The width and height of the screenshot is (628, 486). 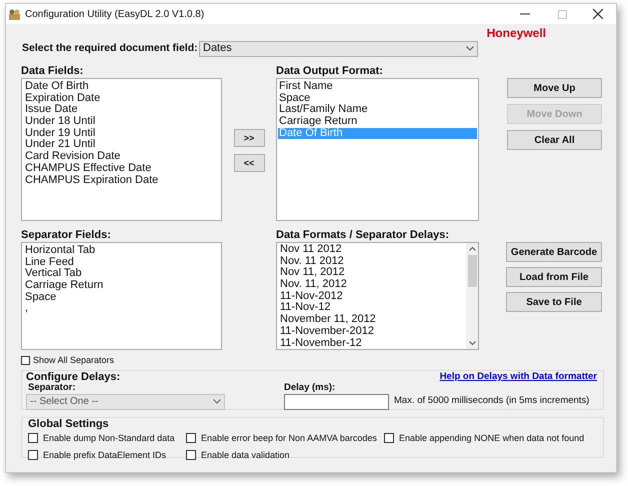 What do you see at coordinates (121, 145) in the screenshot?
I see `list-item: Under 21 Until` at bounding box center [121, 145].